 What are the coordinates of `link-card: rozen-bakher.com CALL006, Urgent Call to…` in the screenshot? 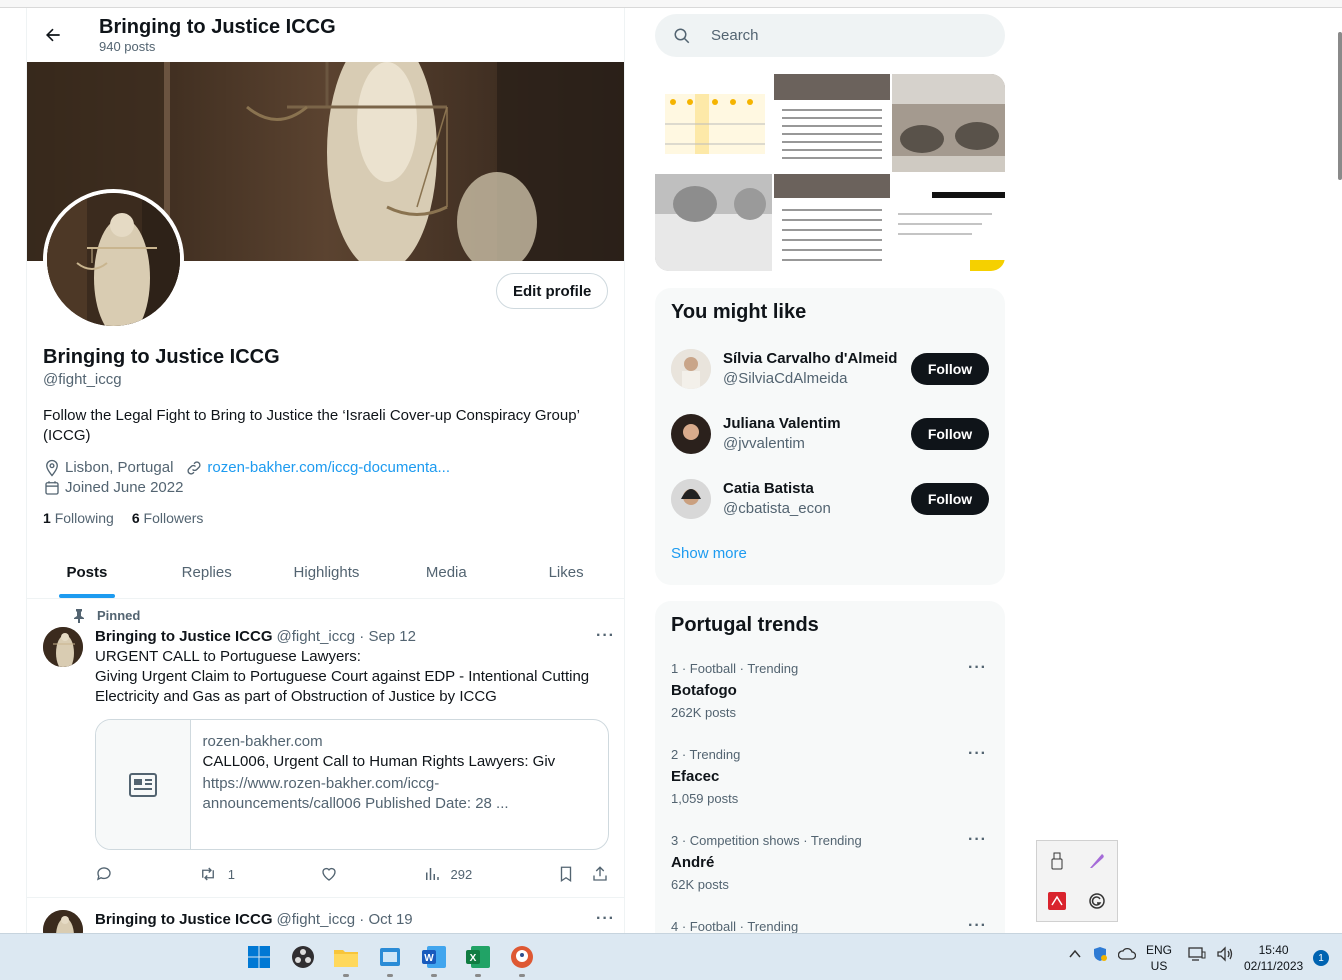 It's located at (352, 784).